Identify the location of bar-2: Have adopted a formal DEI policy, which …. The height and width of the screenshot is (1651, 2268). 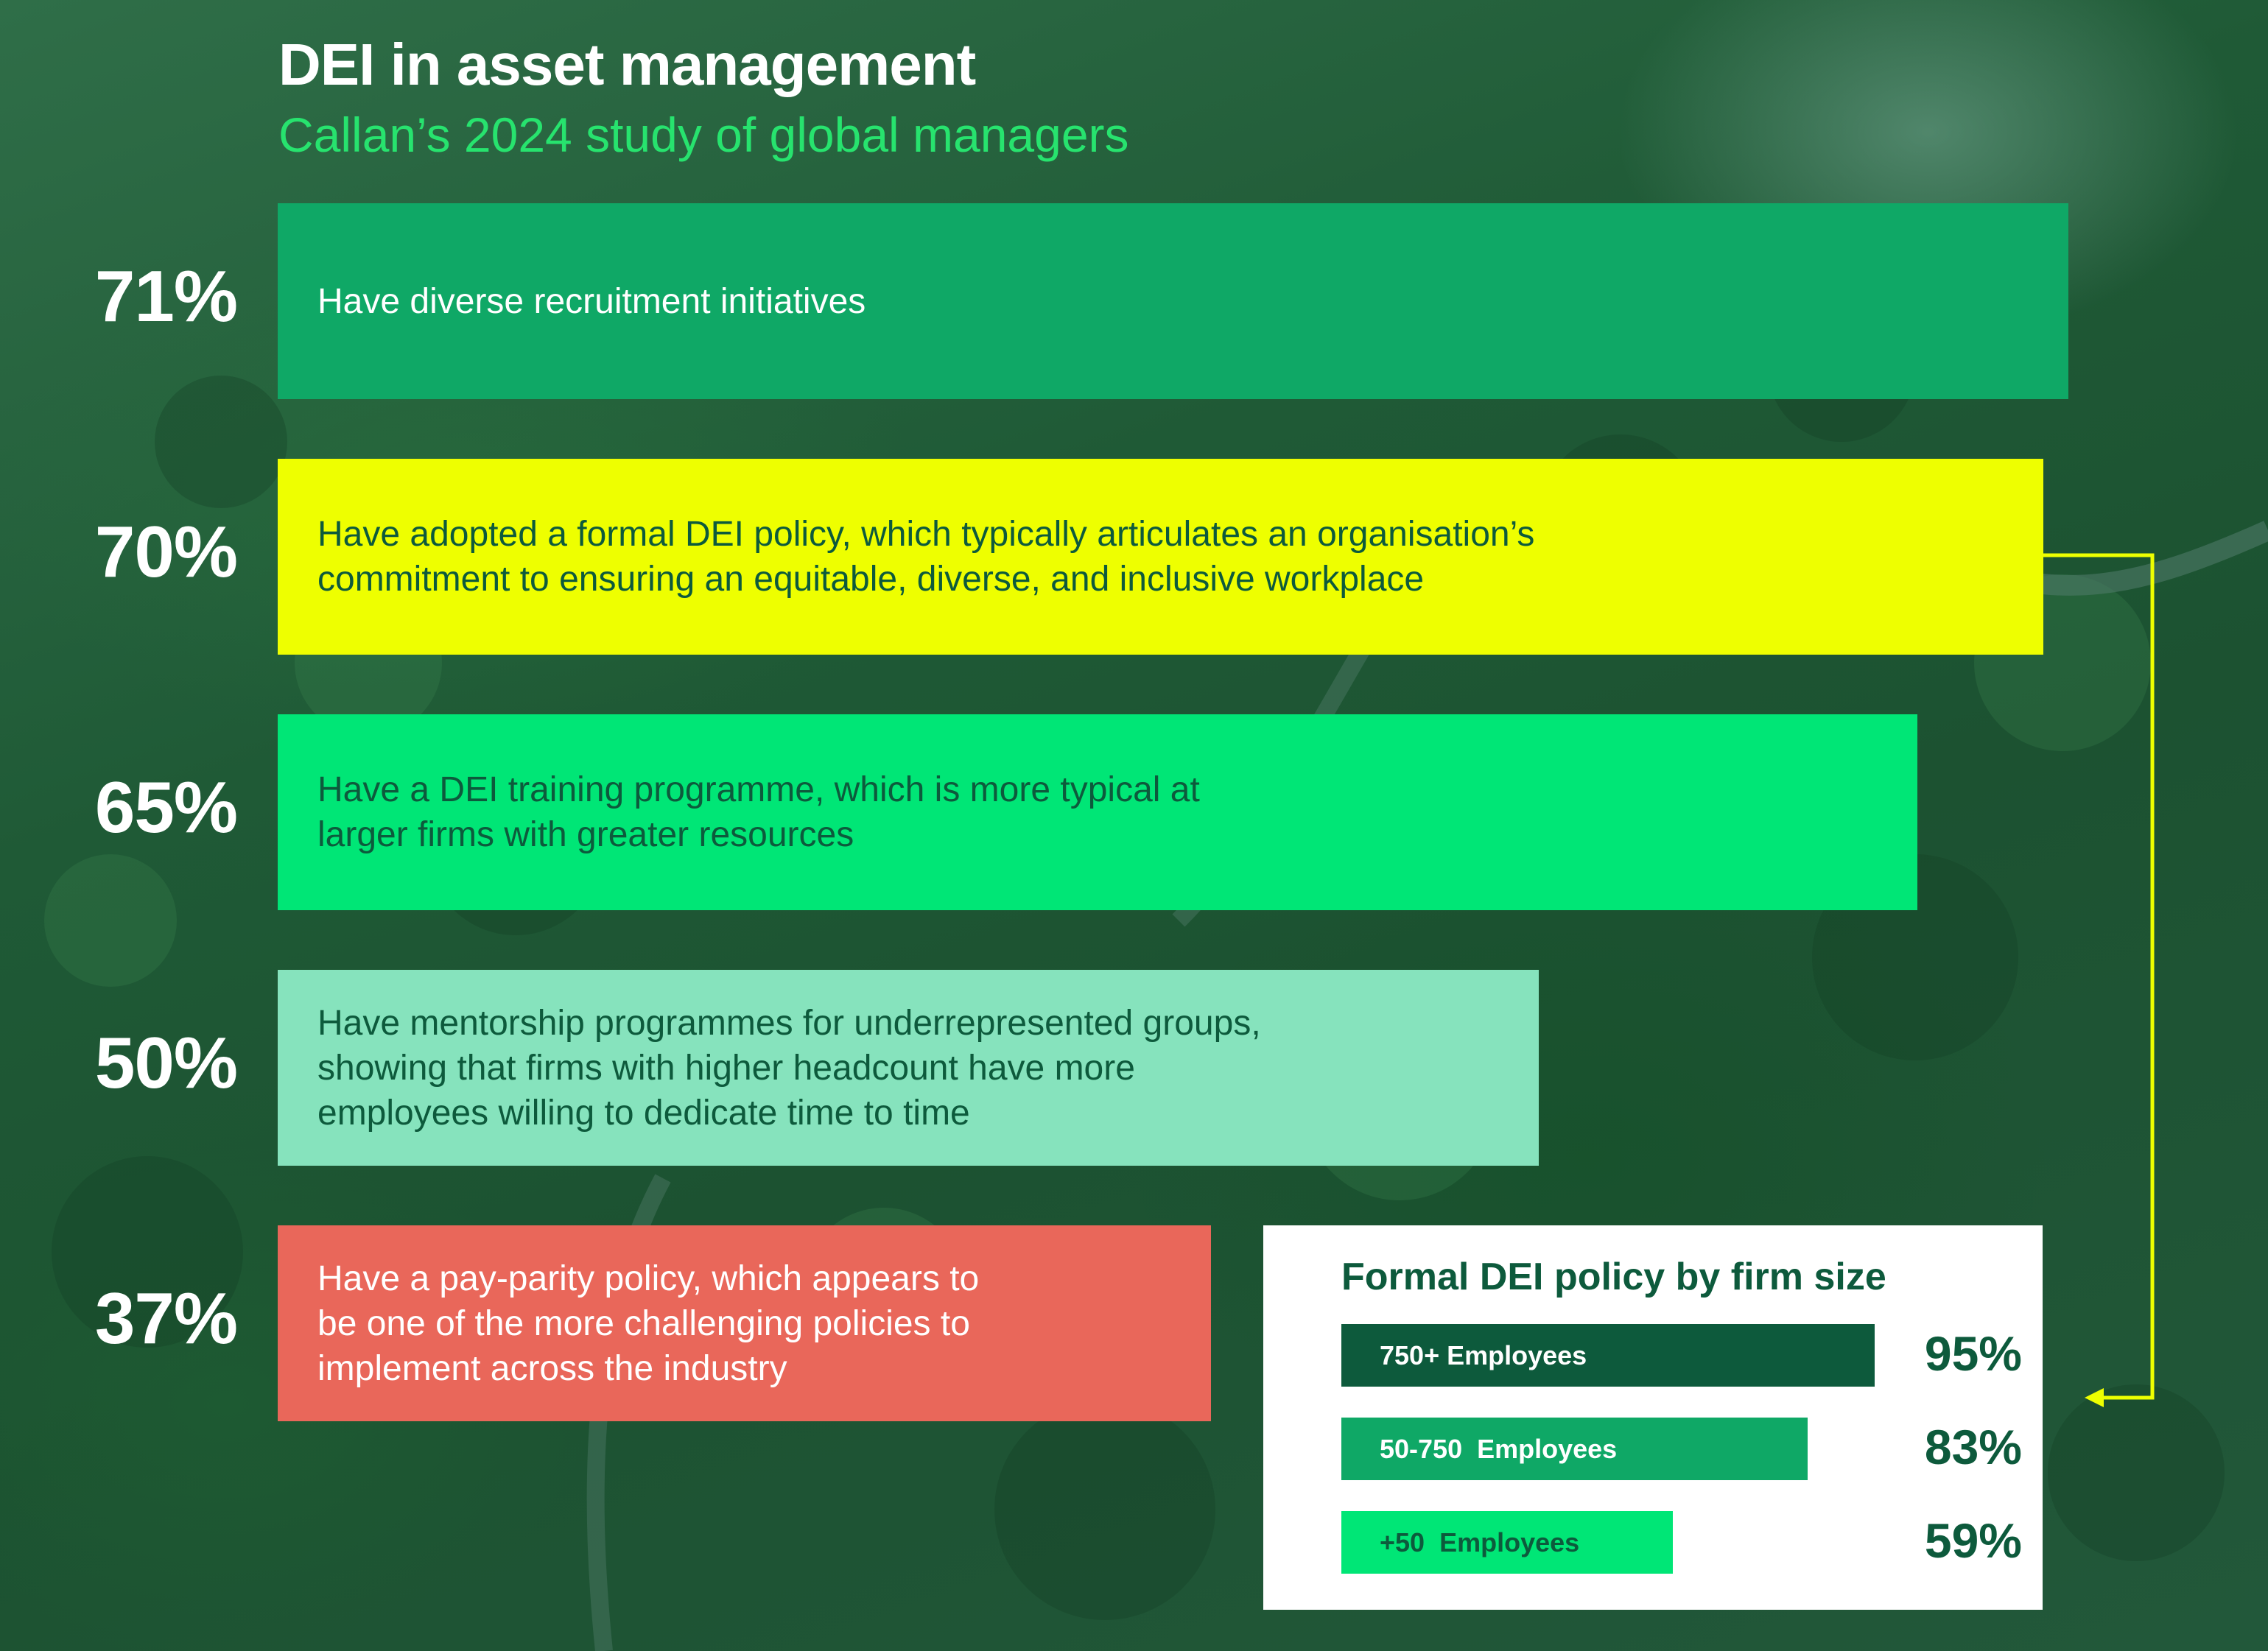
(1160, 557).